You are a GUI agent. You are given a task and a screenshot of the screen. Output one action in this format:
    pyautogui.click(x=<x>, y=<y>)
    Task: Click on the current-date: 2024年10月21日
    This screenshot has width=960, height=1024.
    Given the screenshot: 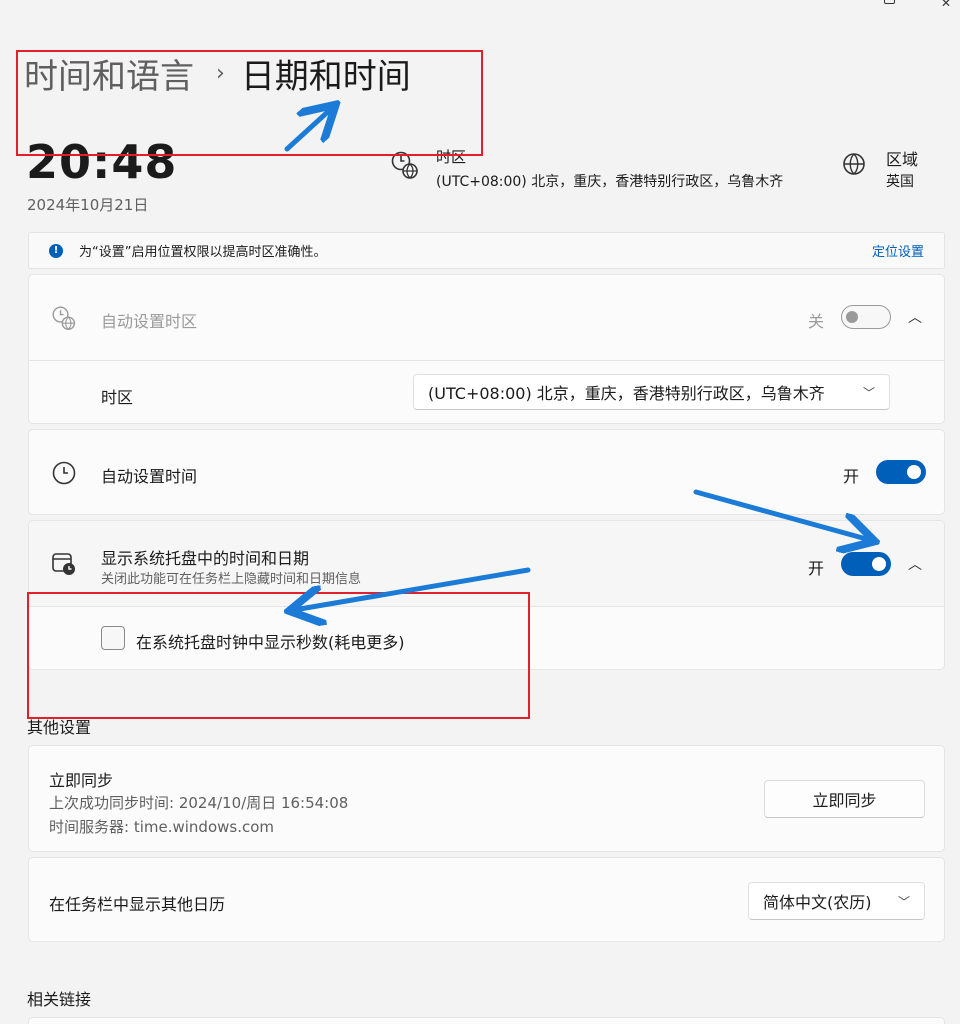 What is the action you would take?
    pyautogui.click(x=88, y=205)
    